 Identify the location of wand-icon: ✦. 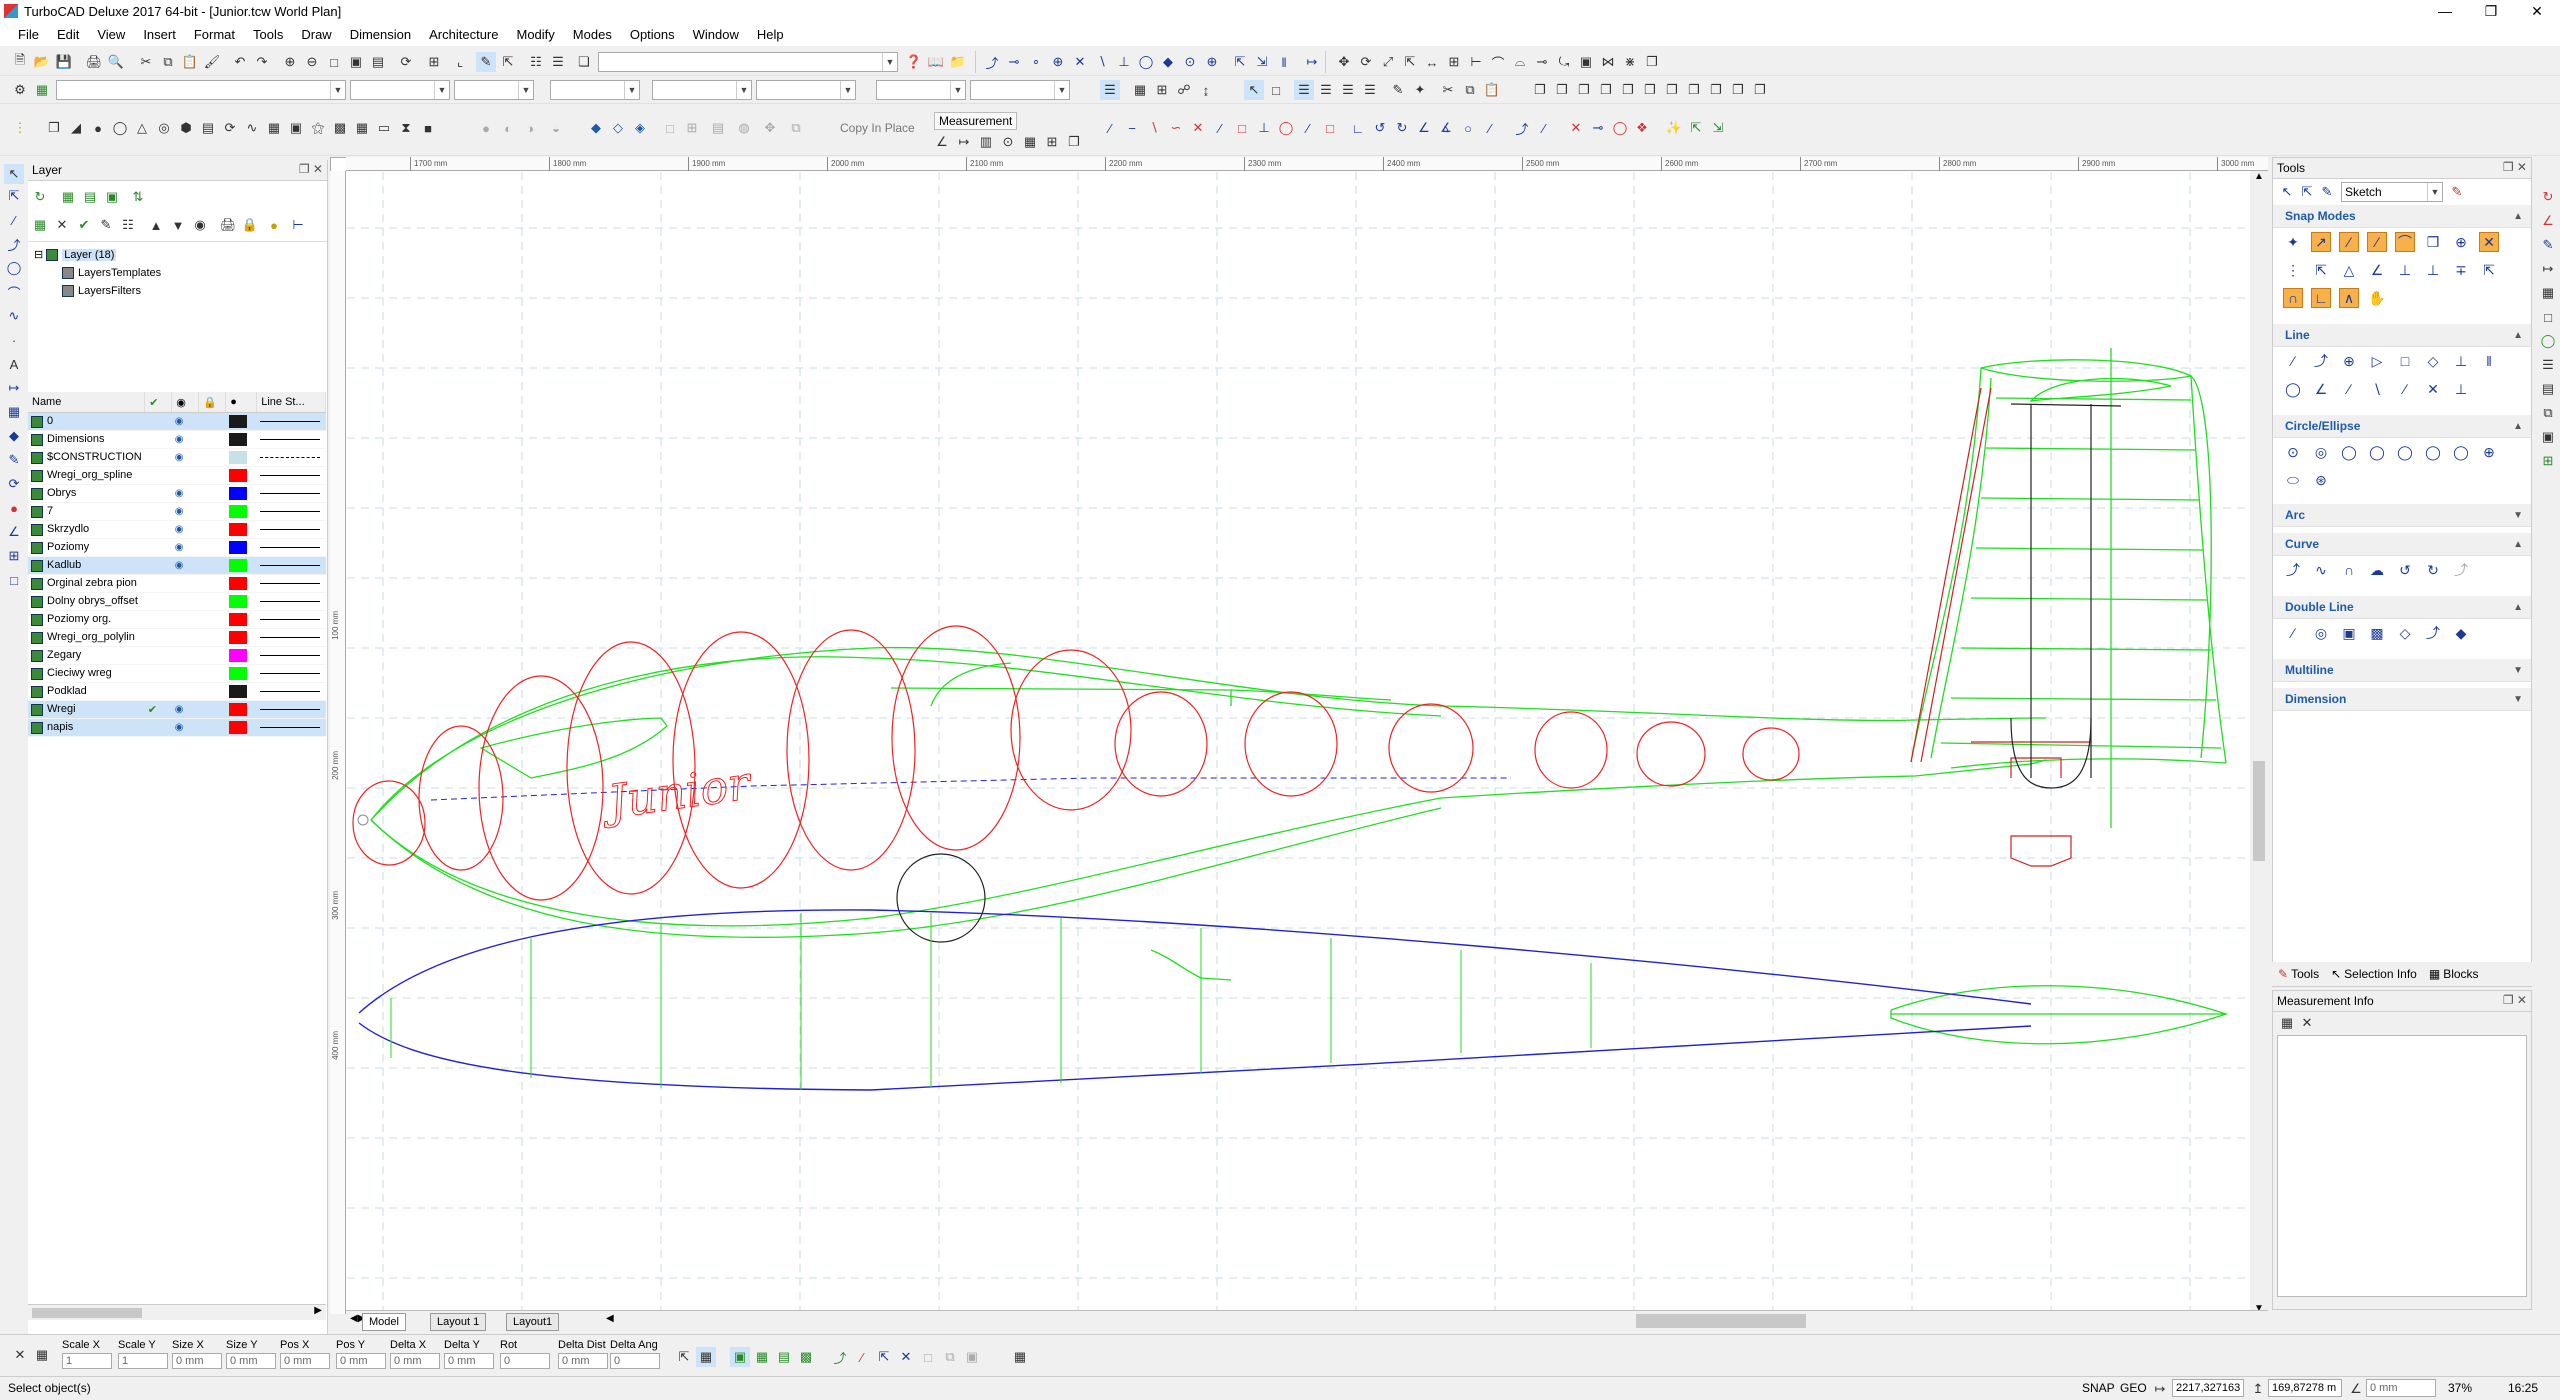
(1420, 90).